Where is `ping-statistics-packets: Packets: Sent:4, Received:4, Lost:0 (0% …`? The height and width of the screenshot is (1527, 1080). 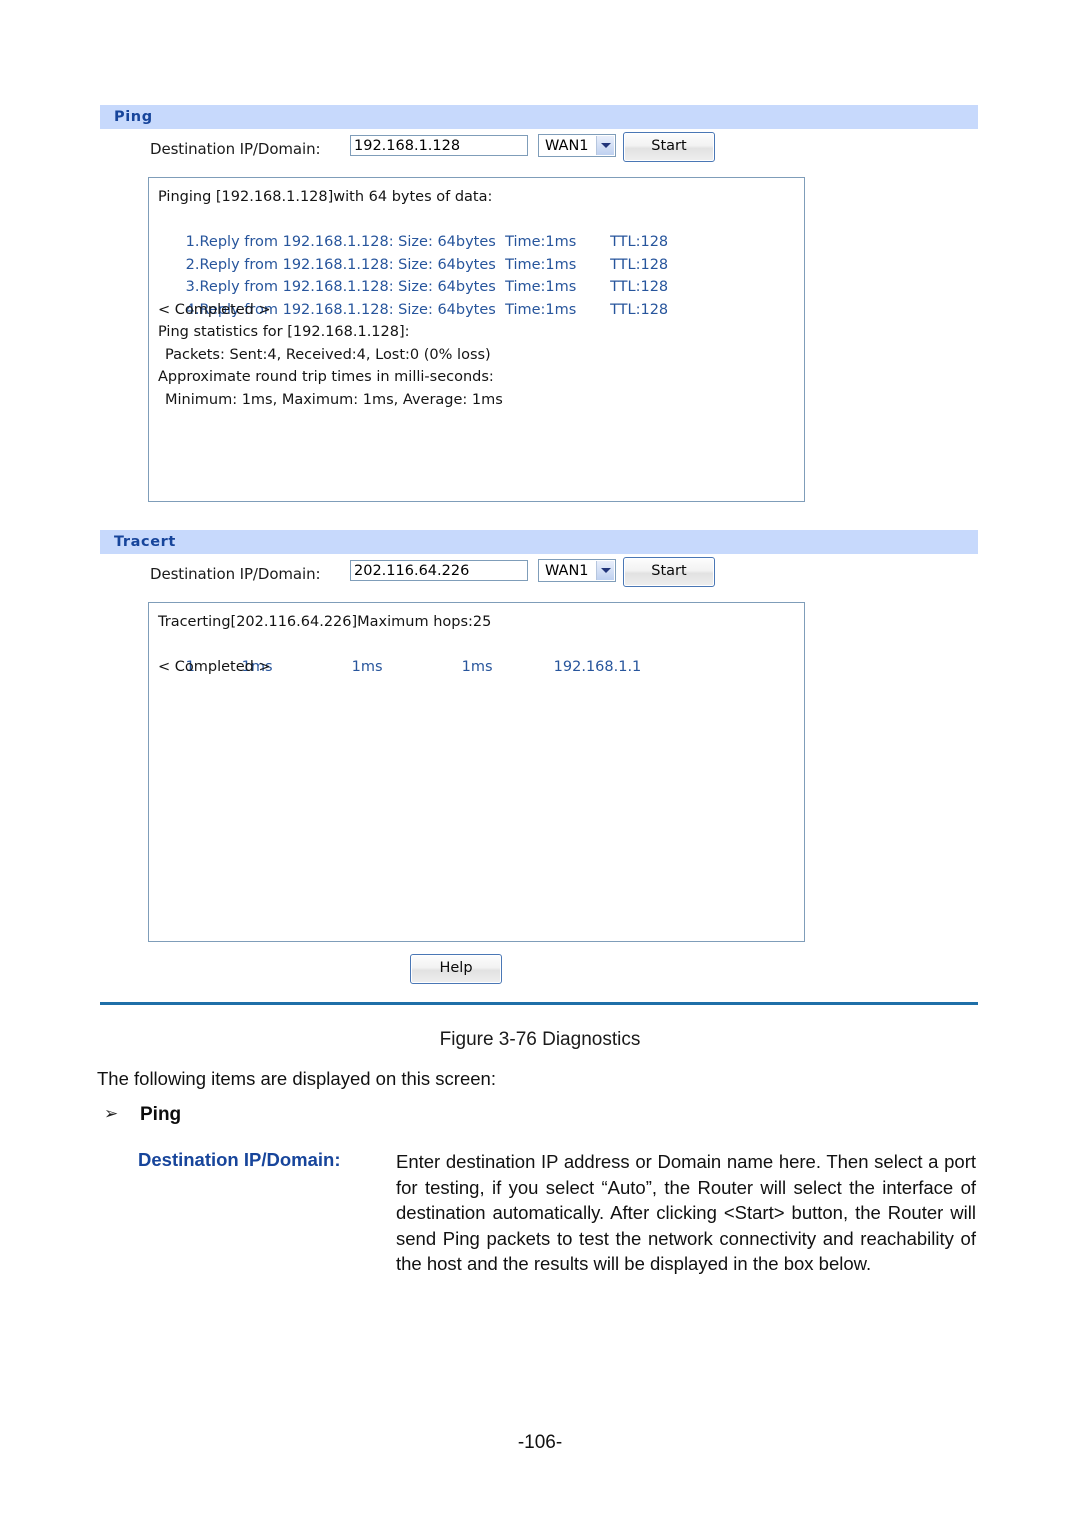 ping-statistics-packets: Packets: Sent:4, Received:4, Lost:0 (0% … is located at coordinates (328, 354).